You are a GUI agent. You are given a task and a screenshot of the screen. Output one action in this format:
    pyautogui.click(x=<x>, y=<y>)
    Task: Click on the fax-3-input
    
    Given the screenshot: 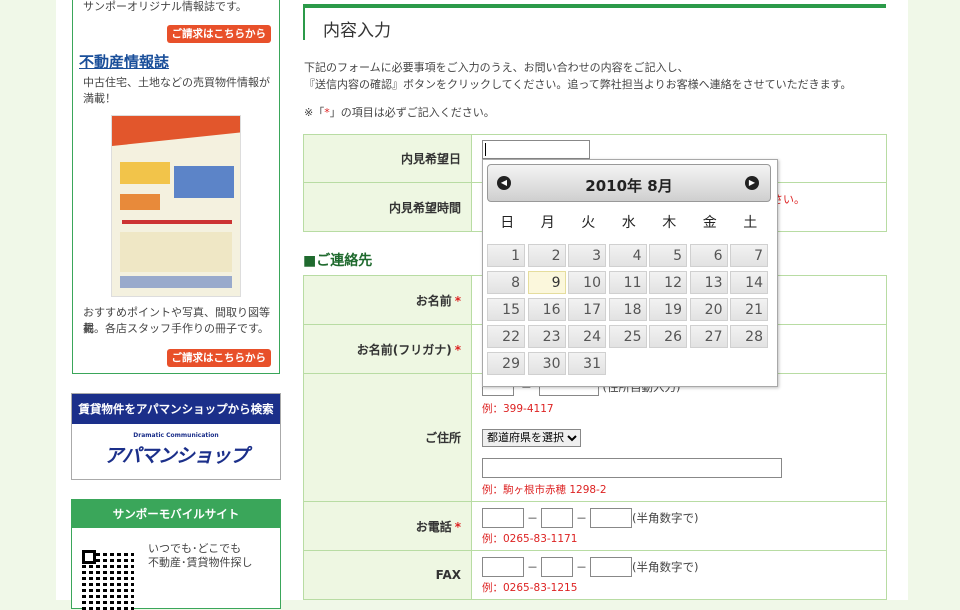 What is the action you would take?
    pyautogui.click(x=611, y=567)
    